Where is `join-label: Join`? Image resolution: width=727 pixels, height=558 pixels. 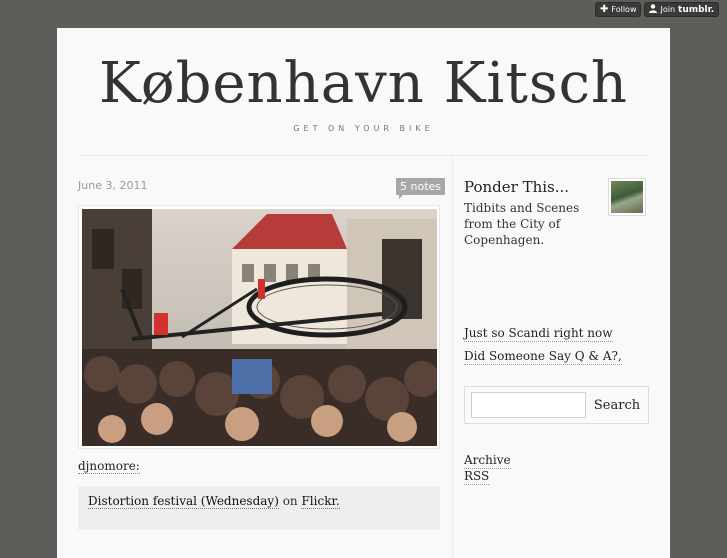
join-label: Join is located at coordinates (668, 9).